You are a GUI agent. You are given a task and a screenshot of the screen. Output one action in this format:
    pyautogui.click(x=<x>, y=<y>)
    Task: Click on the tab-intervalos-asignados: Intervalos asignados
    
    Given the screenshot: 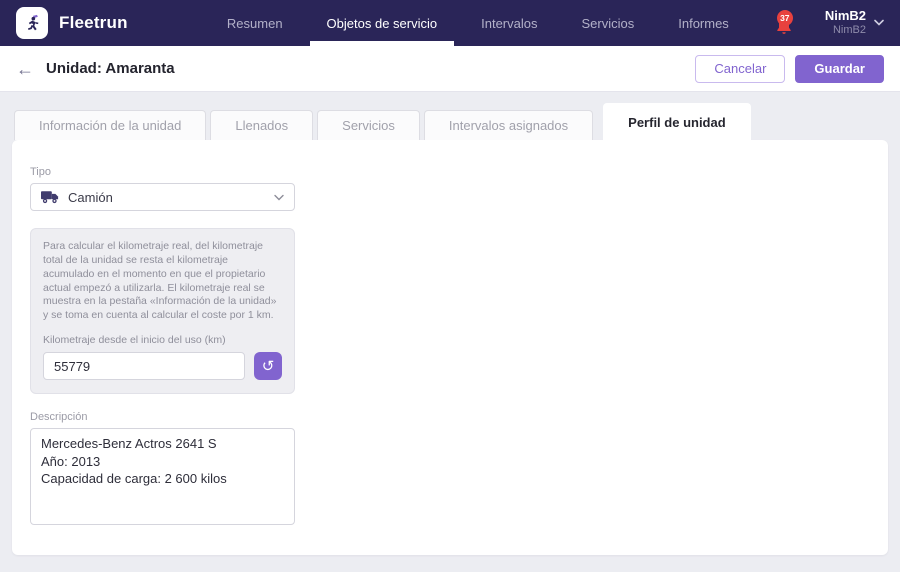 What is the action you would take?
    pyautogui.click(x=508, y=125)
    